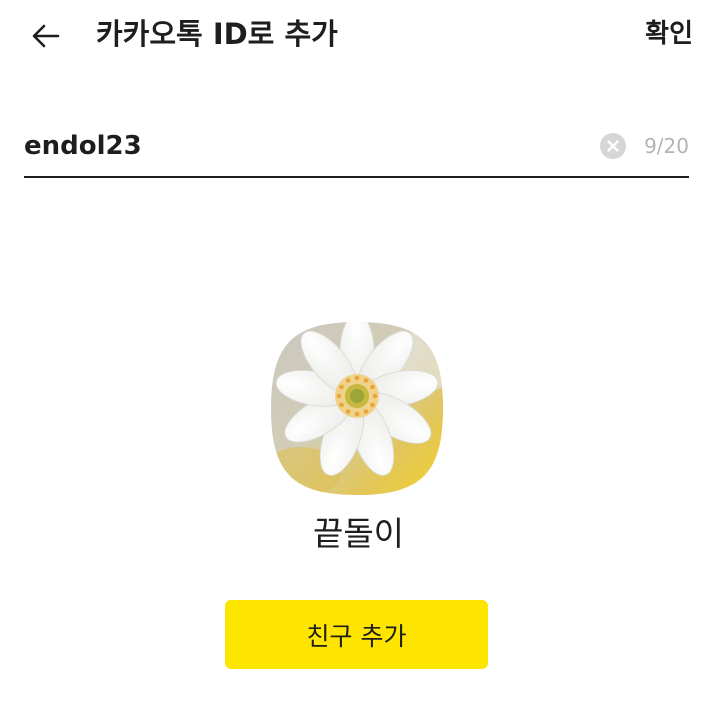 The image size is (717, 711). Describe the element at coordinates (357, 408) in the screenshot. I see `profile-avatar` at that location.